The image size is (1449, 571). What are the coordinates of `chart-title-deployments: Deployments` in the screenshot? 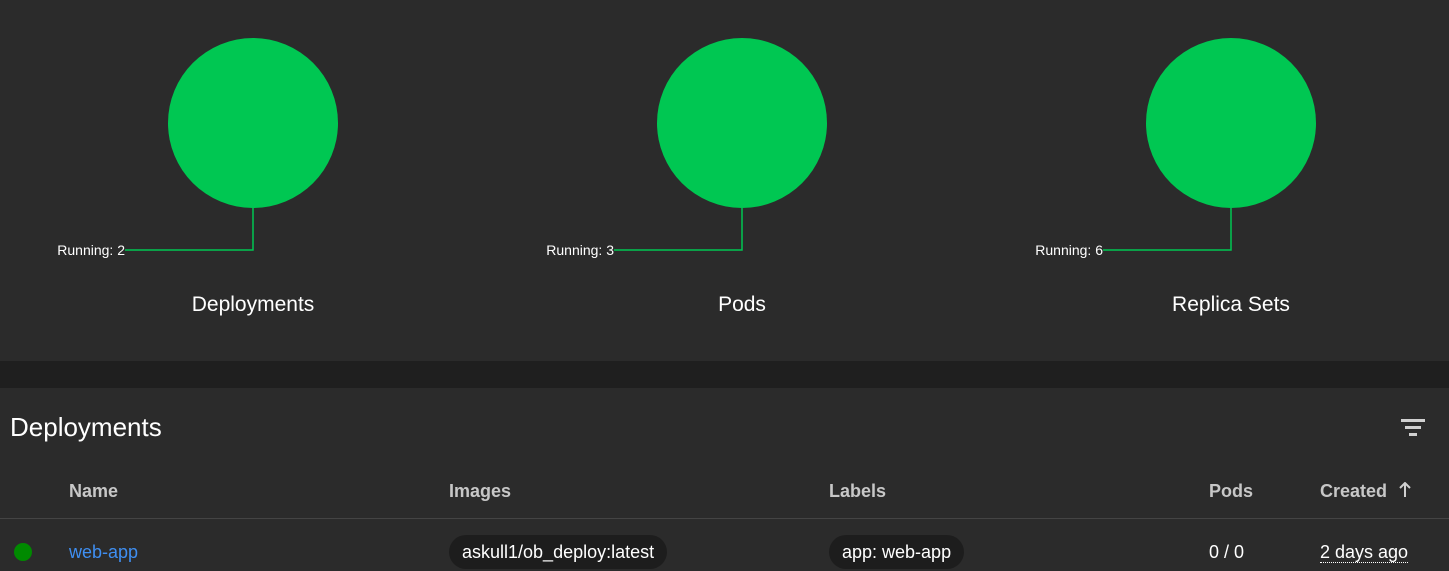 It's located at (253, 304).